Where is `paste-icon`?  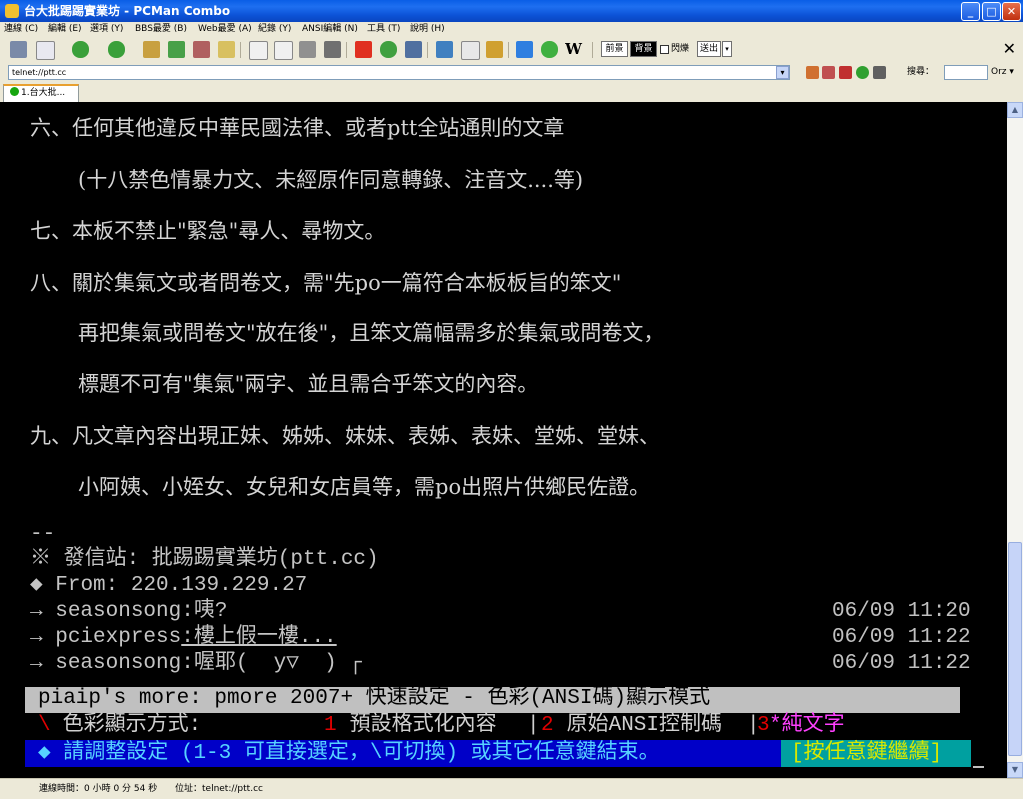 paste-icon is located at coordinates (283, 50).